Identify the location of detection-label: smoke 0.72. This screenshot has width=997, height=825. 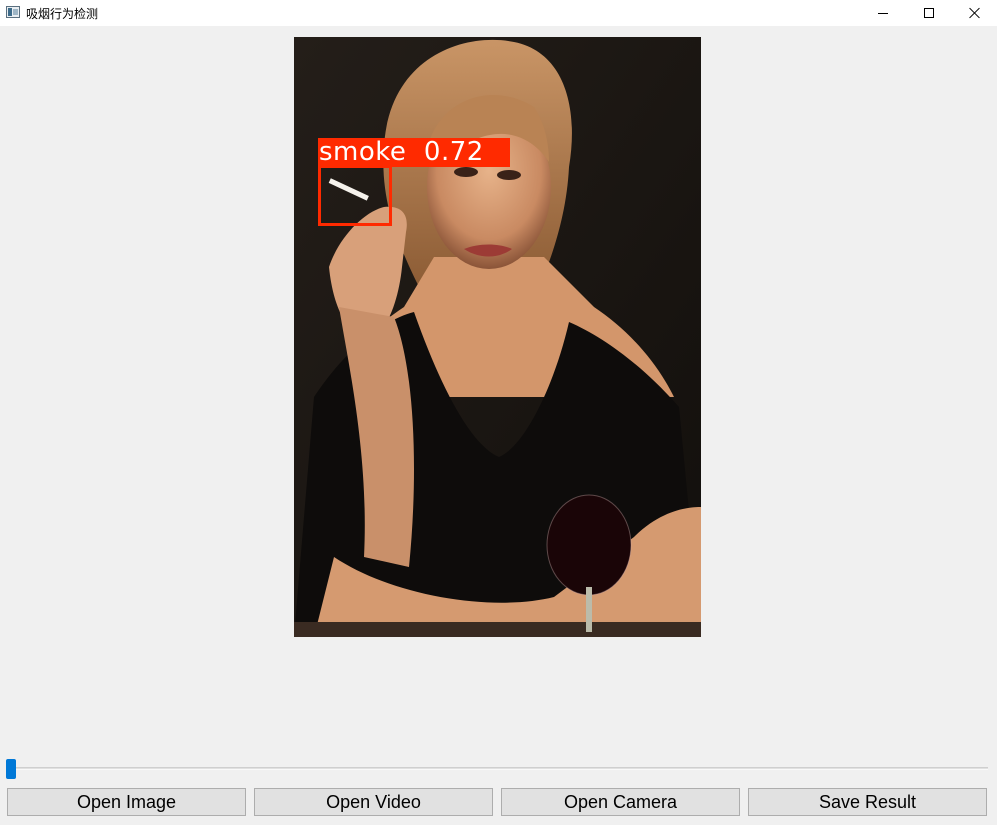
(414, 152).